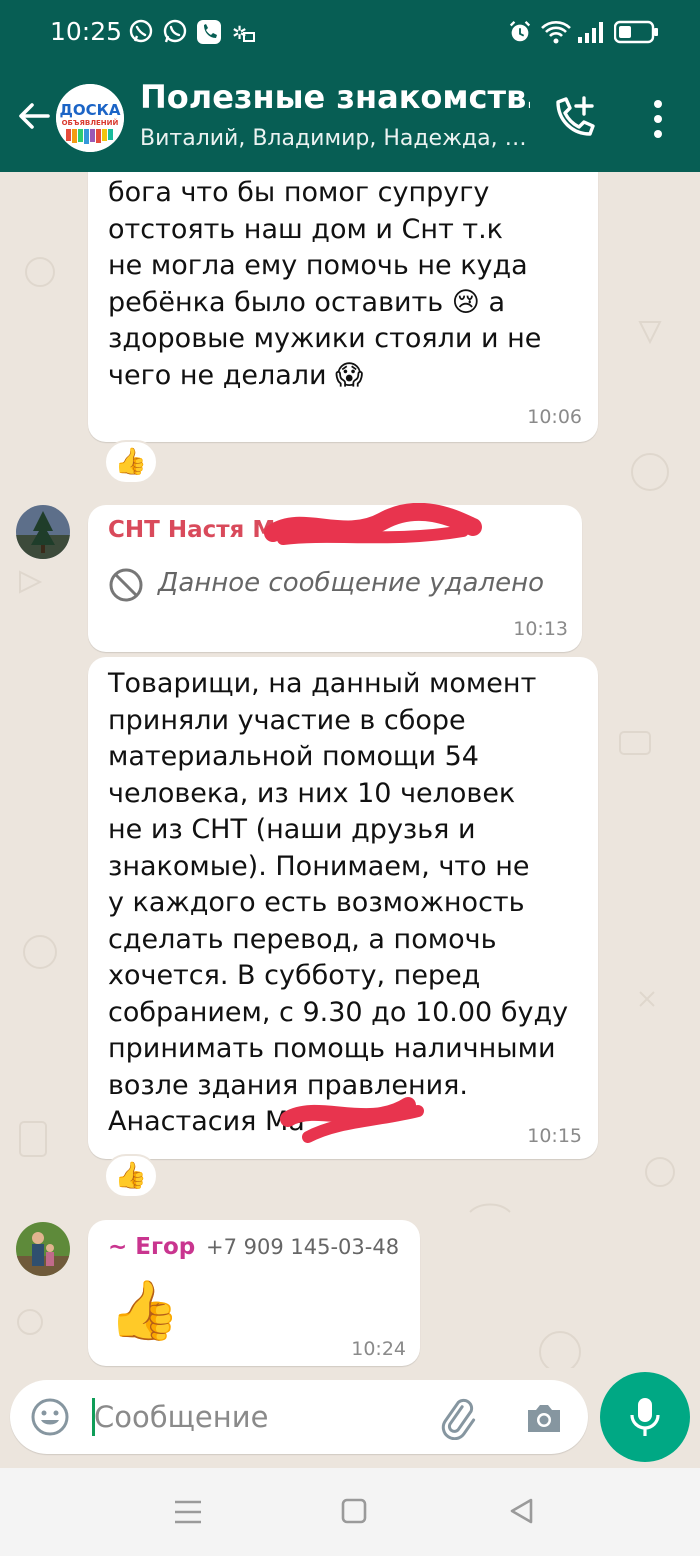 This screenshot has height=1556, width=700. I want to click on sender-name: СНТ Настя М, so click(191, 530).